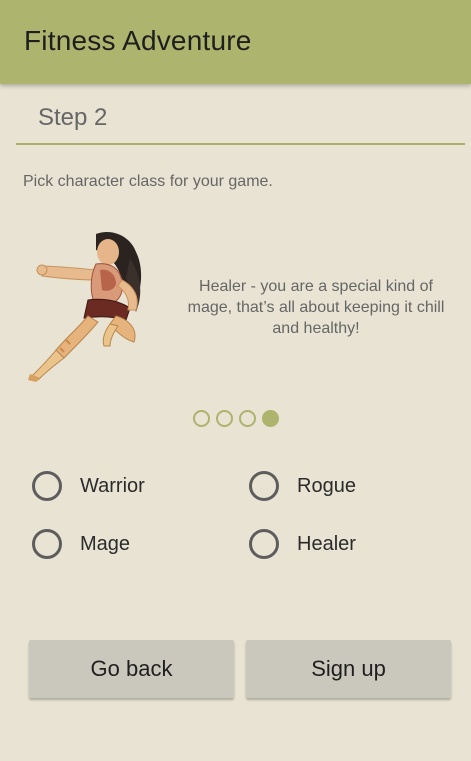 The width and height of the screenshot is (471, 761). I want to click on radio-label-warrior: Warrior, so click(112, 485).